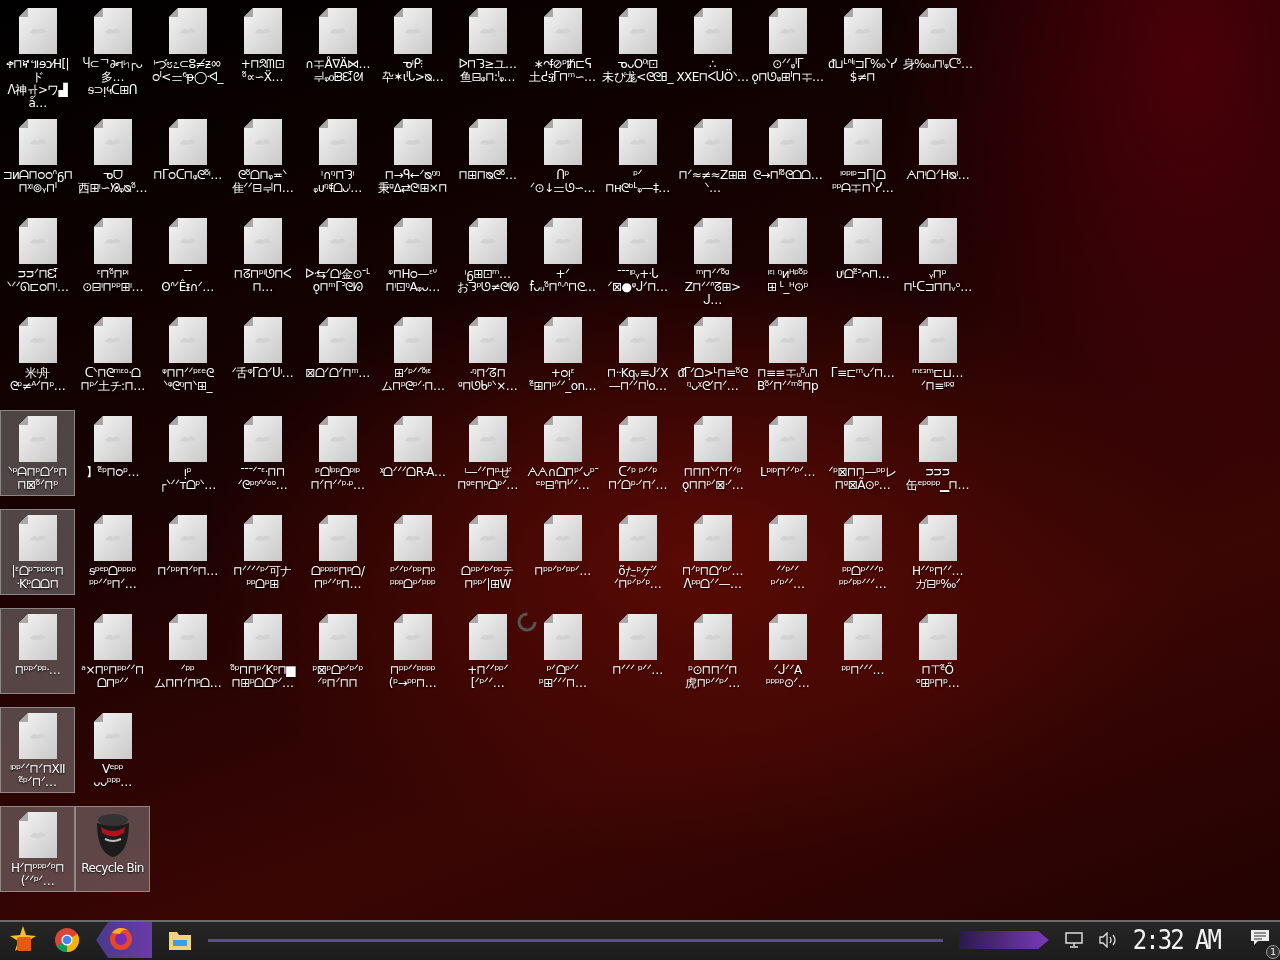 The height and width of the screenshot is (960, 1280). I want to click on desktop-icon: ᓀᴗO⁰ᵎ⊡ 未ぴ尨<ᘓᘓ𐌇_, so click(637, 45).